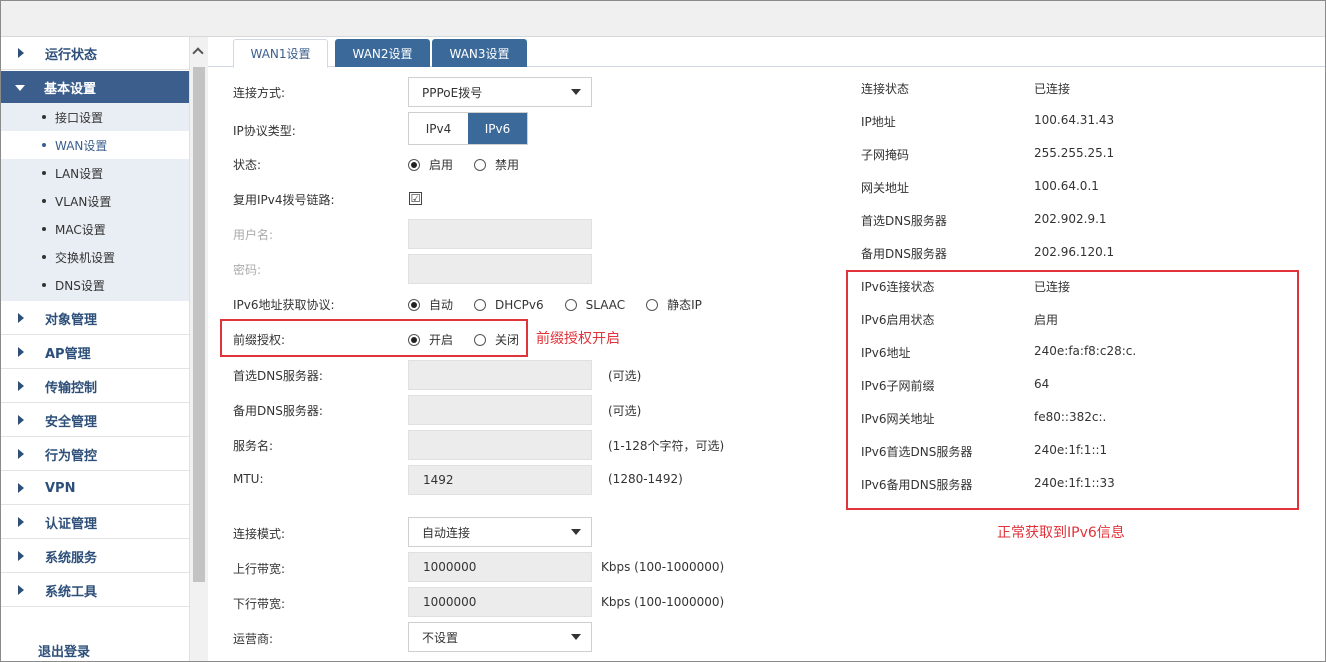 This screenshot has width=1326, height=662. Describe the element at coordinates (497, 128) in the screenshot. I see `ipv6-option: IPv6` at that location.